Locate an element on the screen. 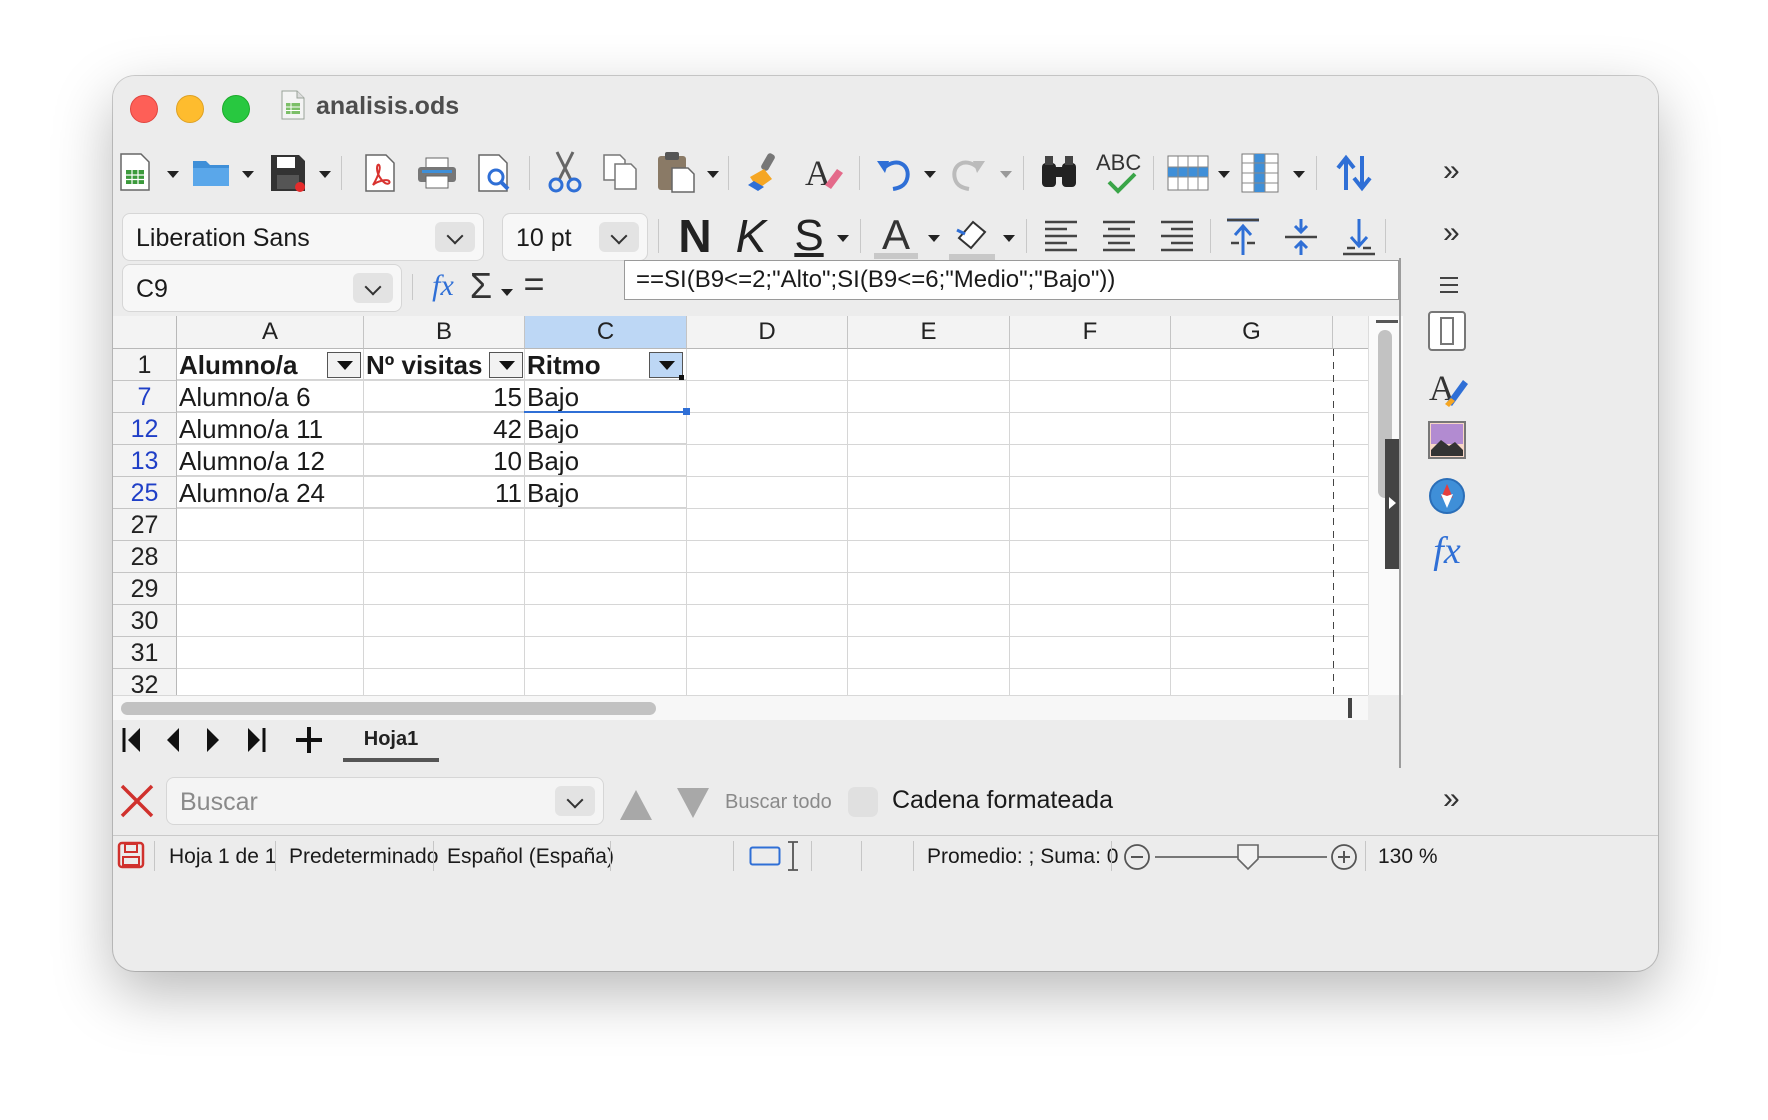  fill-handle is located at coordinates (686, 411).